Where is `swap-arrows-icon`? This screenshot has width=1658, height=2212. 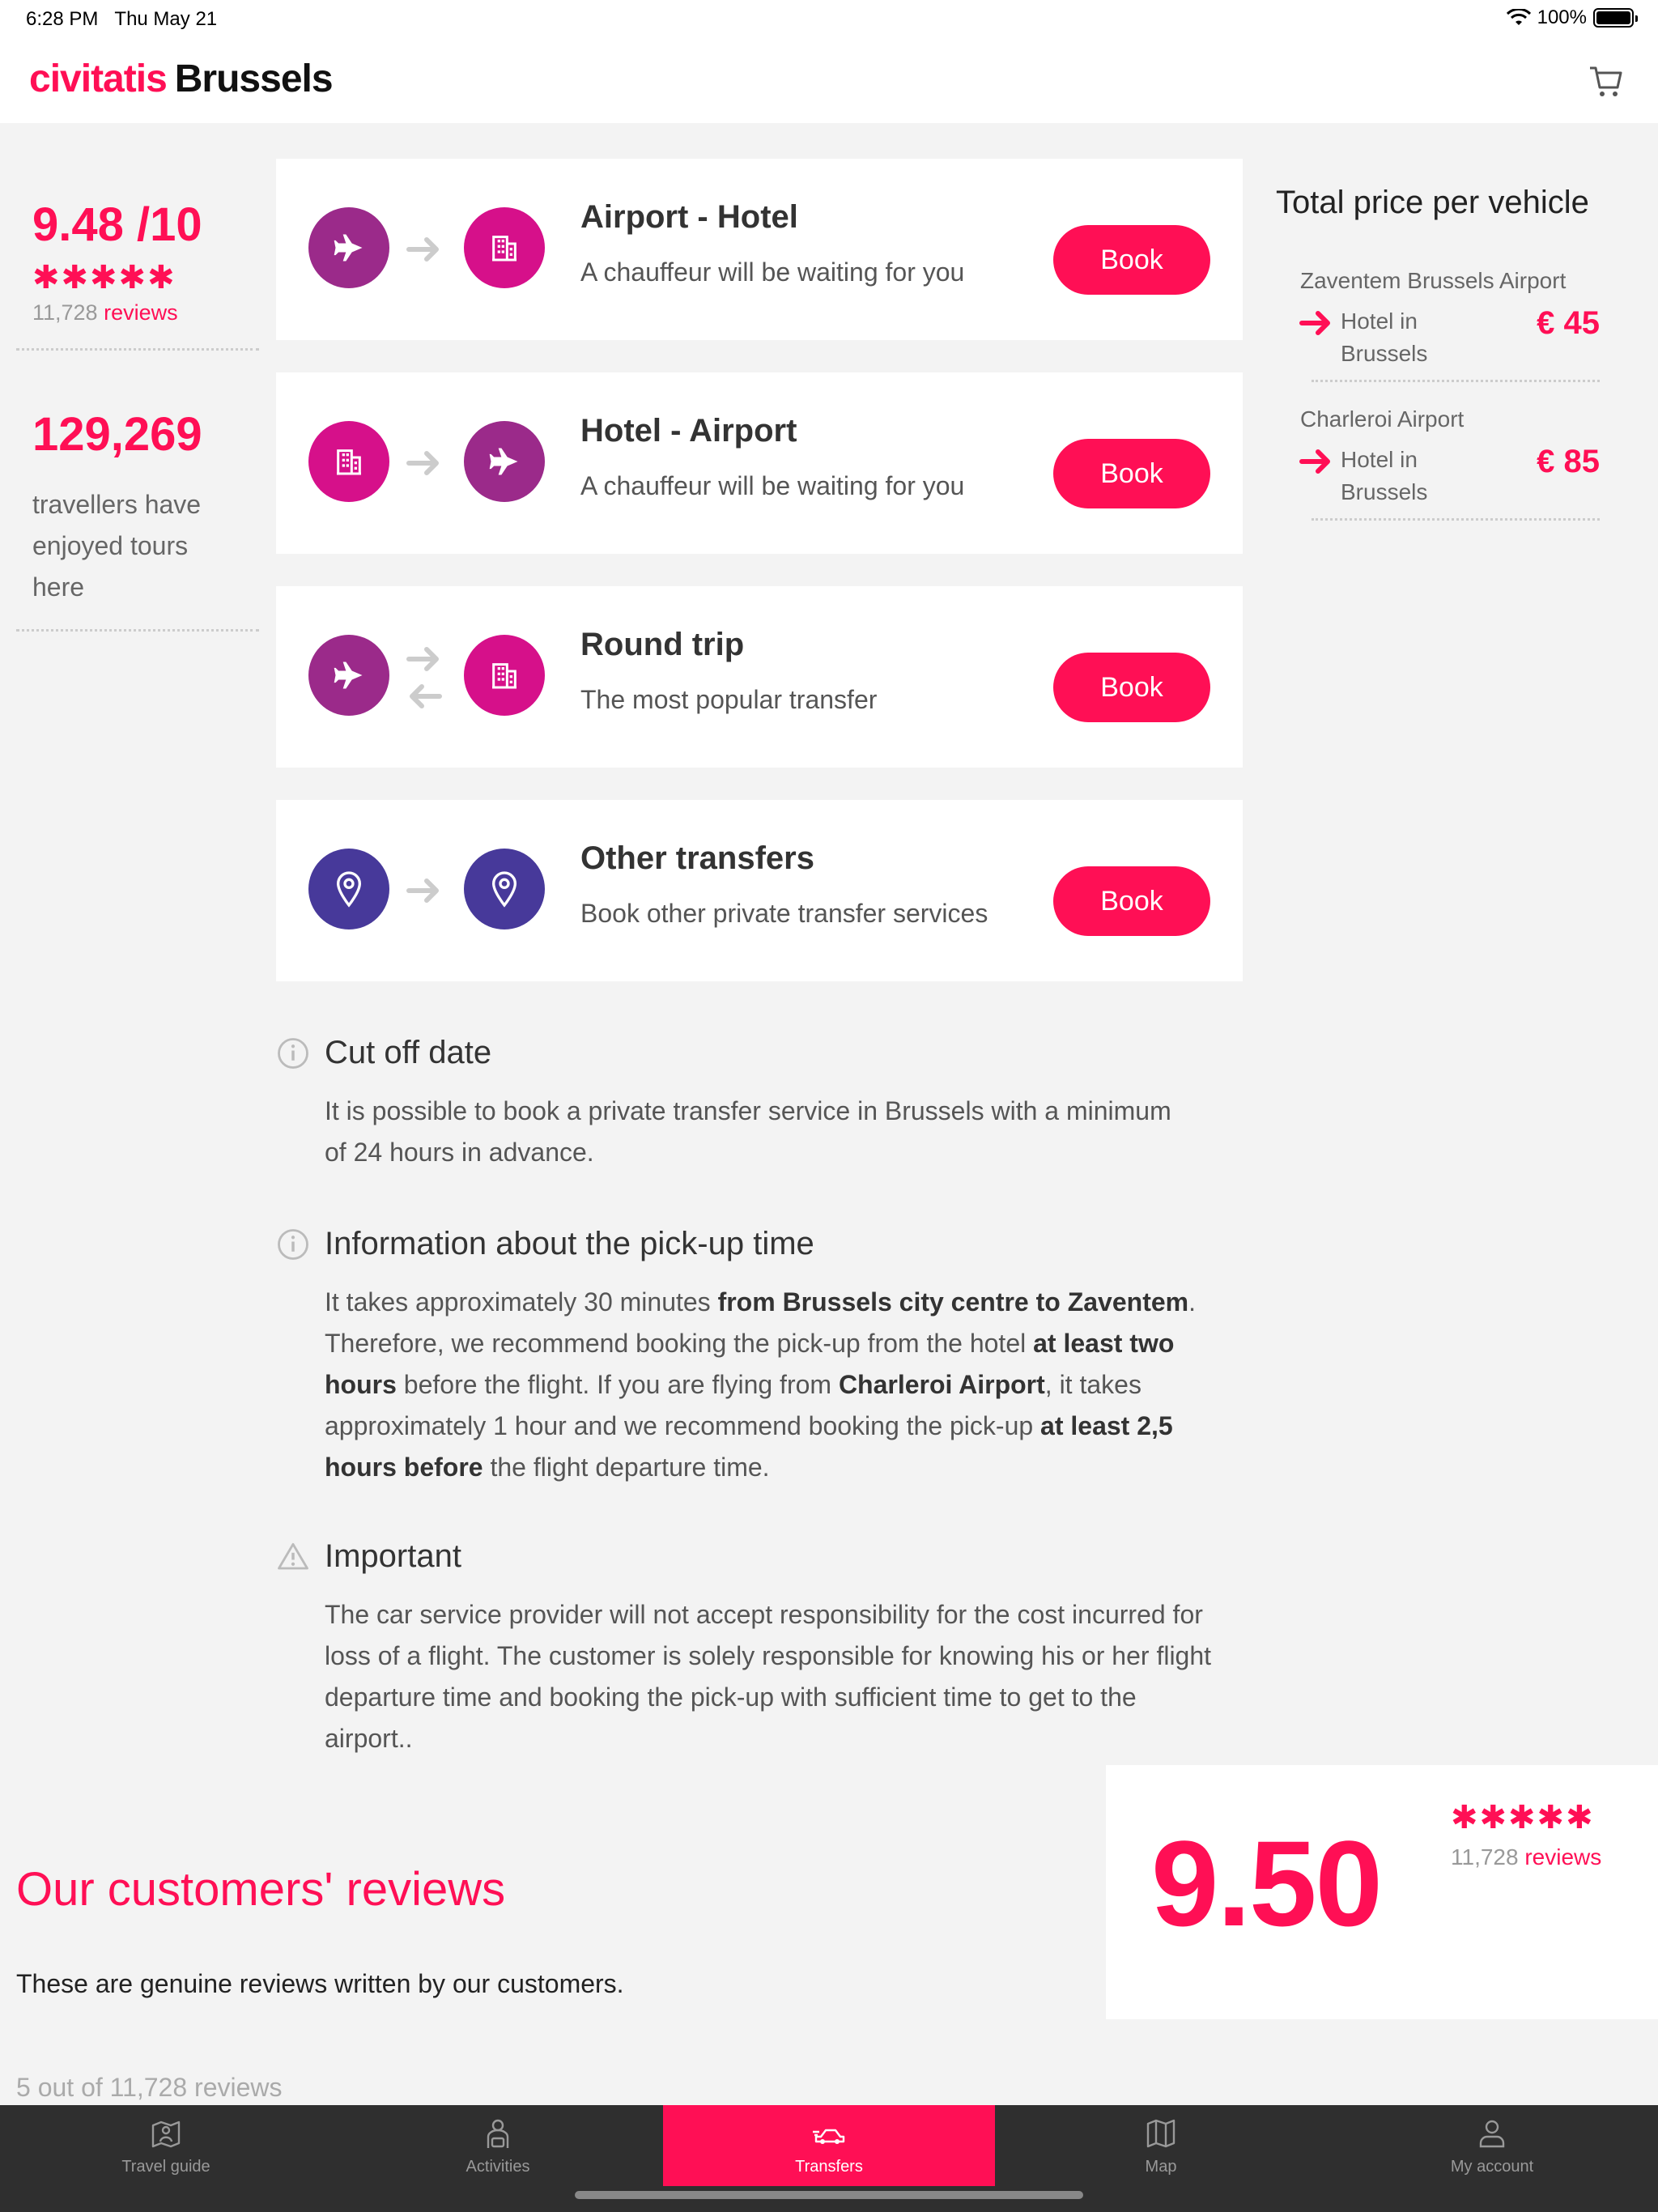
swap-arrows-icon is located at coordinates (424, 678).